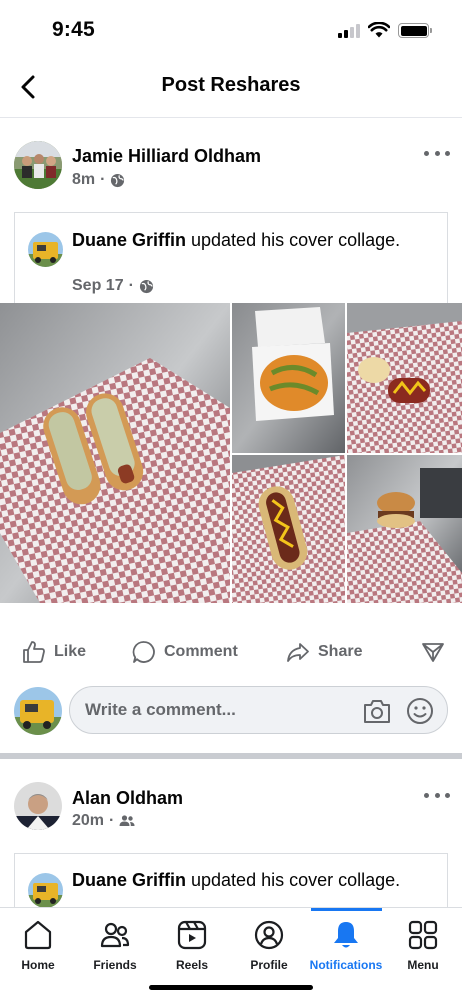 This screenshot has height=1000, width=462. I want to click on post-author: Alan Oldham, so click(127, 798).